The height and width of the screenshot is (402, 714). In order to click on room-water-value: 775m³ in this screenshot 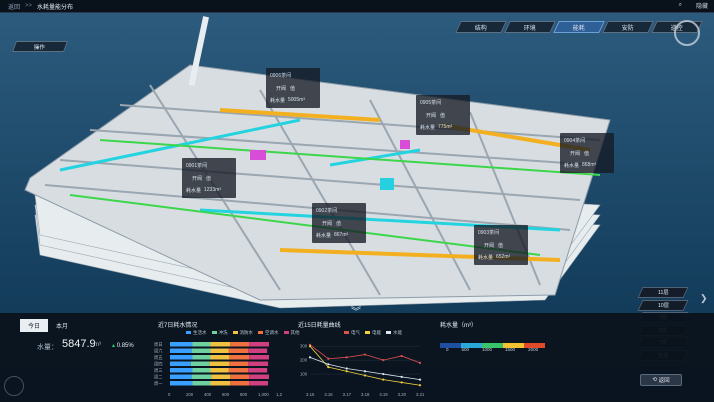, I will do `click(445, 127)`.